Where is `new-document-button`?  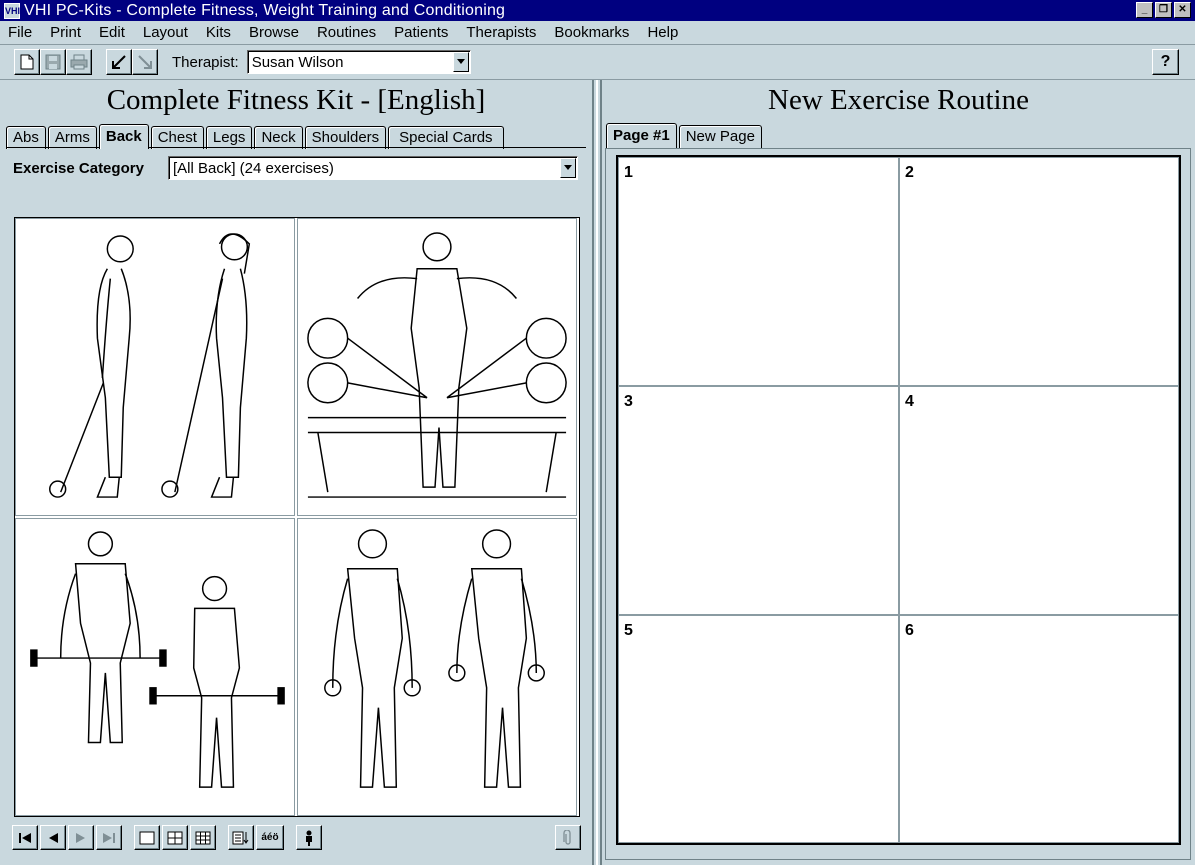
new-document-button is located at coordinates (27, 62).